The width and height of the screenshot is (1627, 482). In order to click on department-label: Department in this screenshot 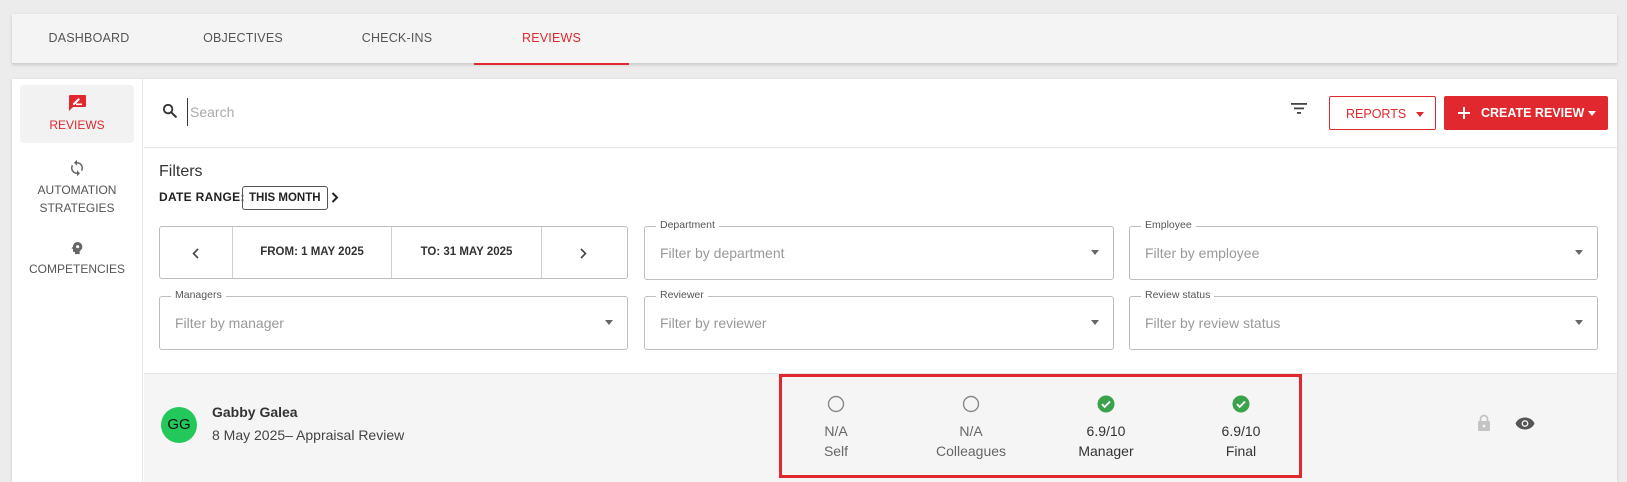, I will do `click(687, 225)`.